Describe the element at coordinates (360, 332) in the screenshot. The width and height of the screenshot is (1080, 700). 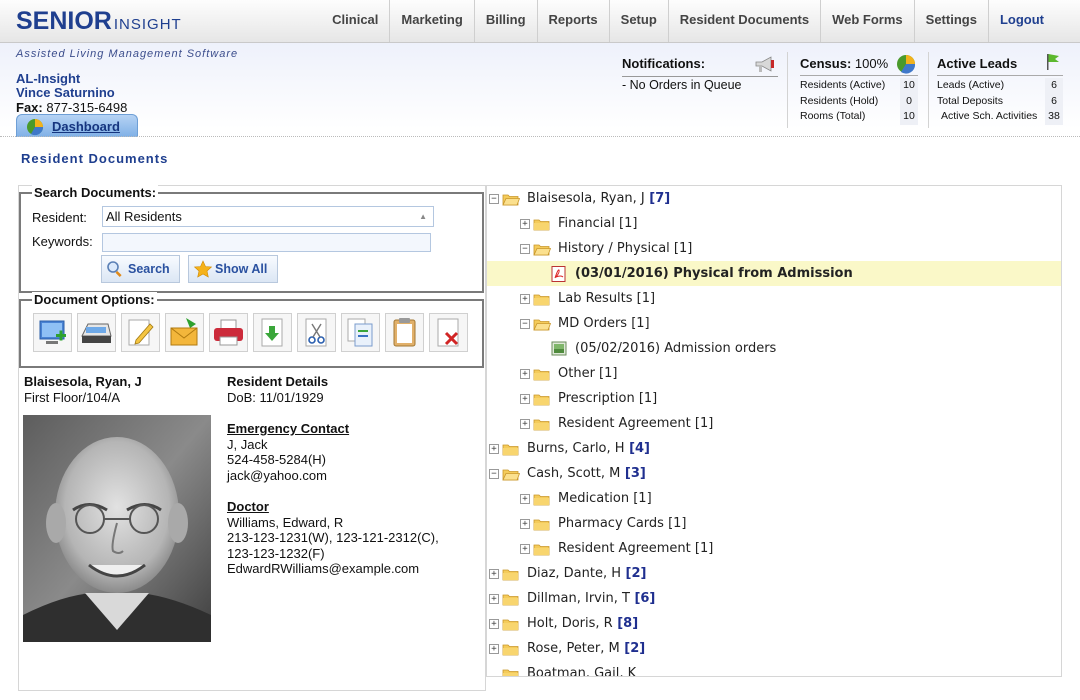
I see `copy-document-button` at that location.